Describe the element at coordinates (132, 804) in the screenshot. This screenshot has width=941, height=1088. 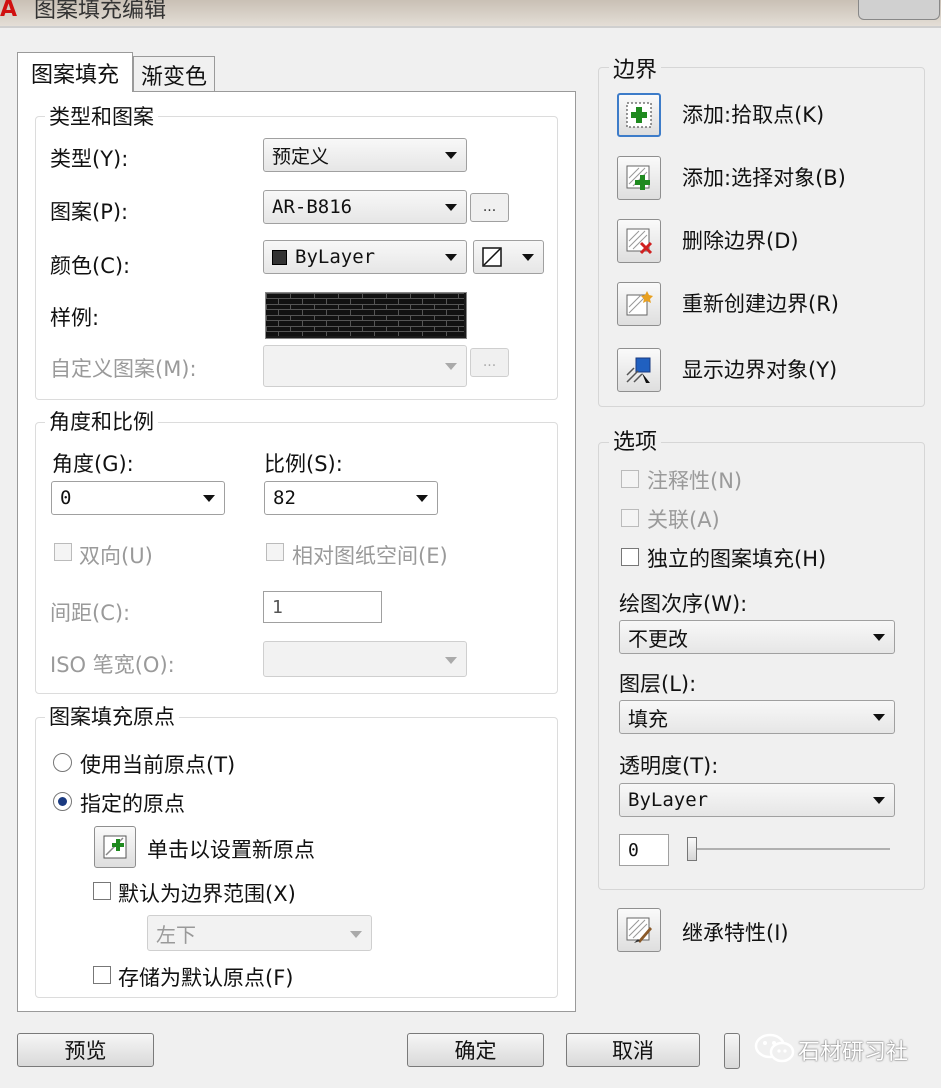
I see `specified-origin-label: 指定的原点` at that location.